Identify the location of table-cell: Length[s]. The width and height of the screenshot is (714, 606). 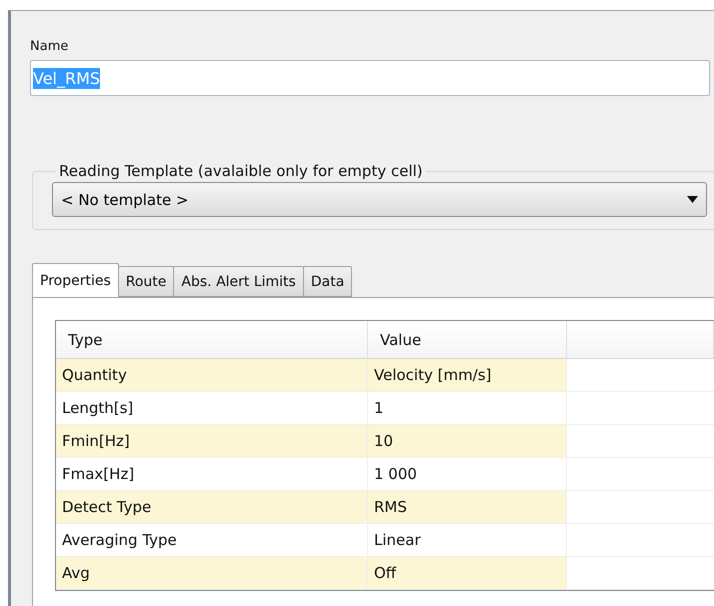
(212, 408).